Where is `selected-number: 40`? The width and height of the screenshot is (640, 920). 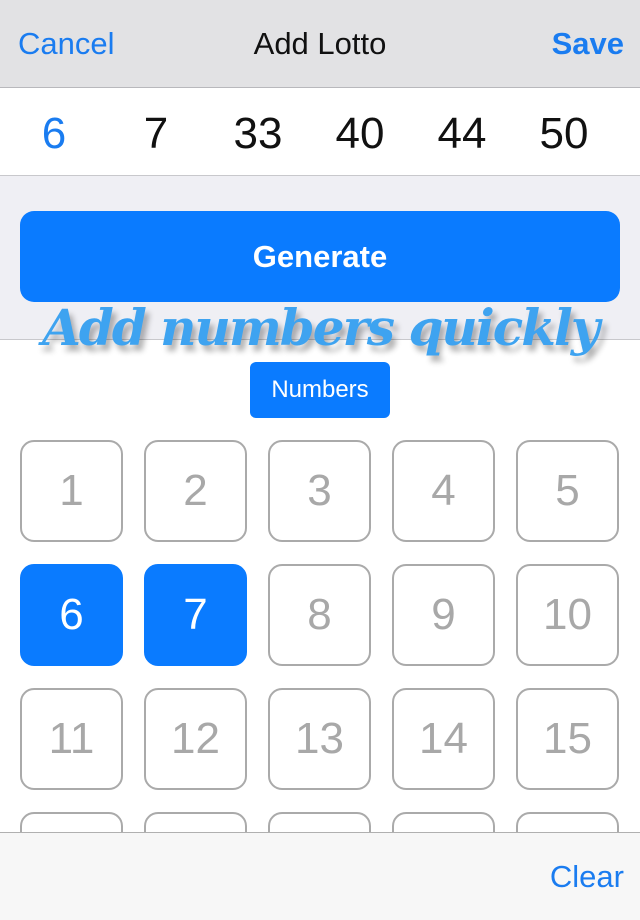 selected-number: 40 is located at coordinates (360, 133).